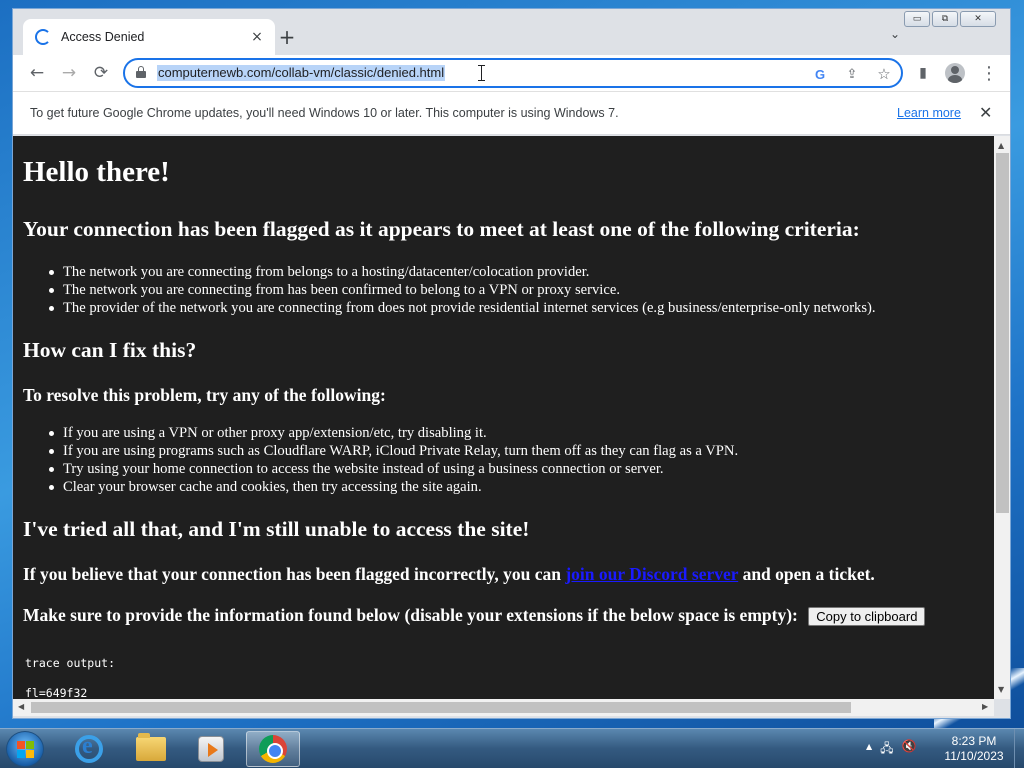 This screenshot has width=1024, height=768. Describe the element at coordinates (852, 74) in the screenshot. I see `share-icon: ⇪` at that location.